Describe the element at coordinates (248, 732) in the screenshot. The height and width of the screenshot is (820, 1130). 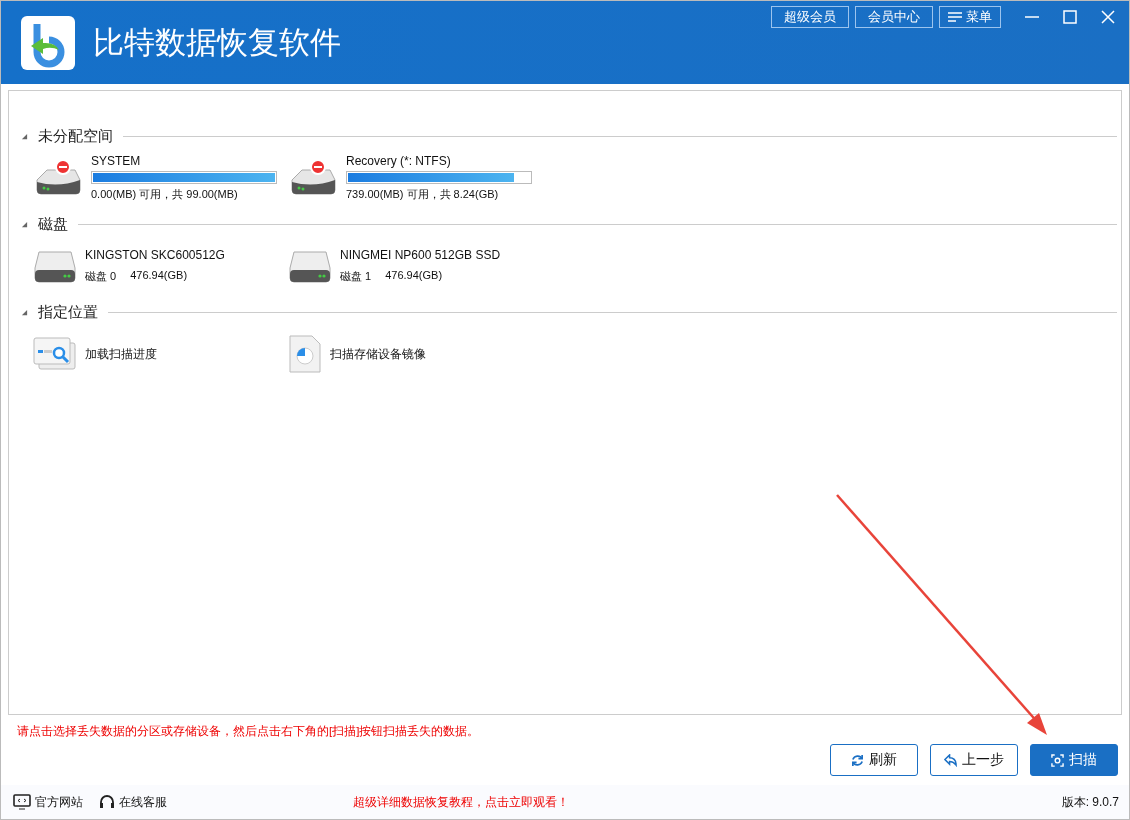
I see `hint-text: 请点击选择丢失数据的分区或存储设备，然后点击右下角的[扫描]按钮扫描丢失的数据。` at that location.